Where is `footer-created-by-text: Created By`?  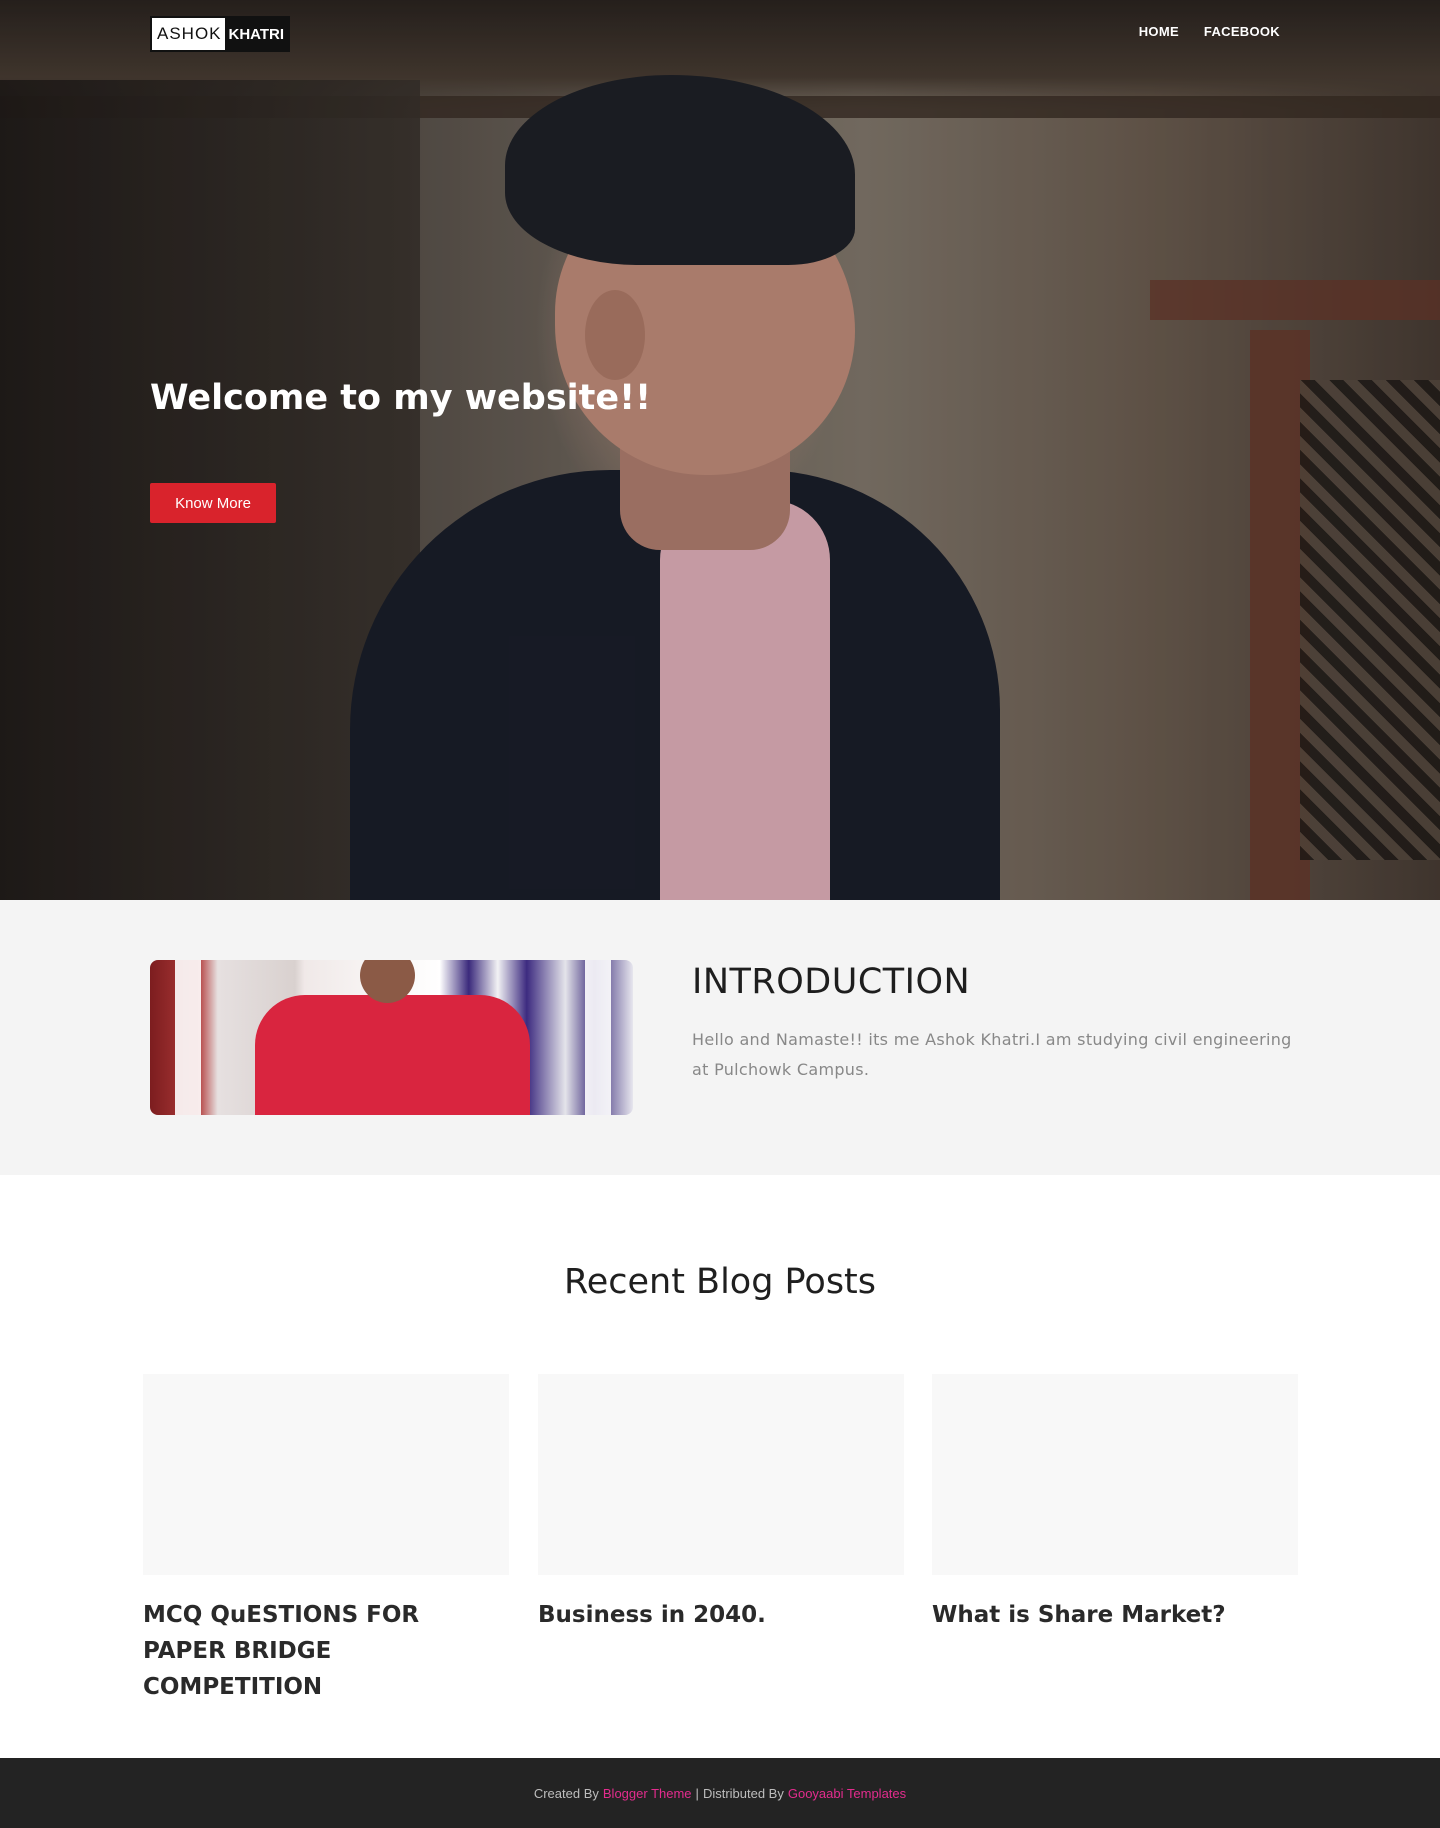
footer-created-by-text: Created By is located at coordinates (566, 1793).